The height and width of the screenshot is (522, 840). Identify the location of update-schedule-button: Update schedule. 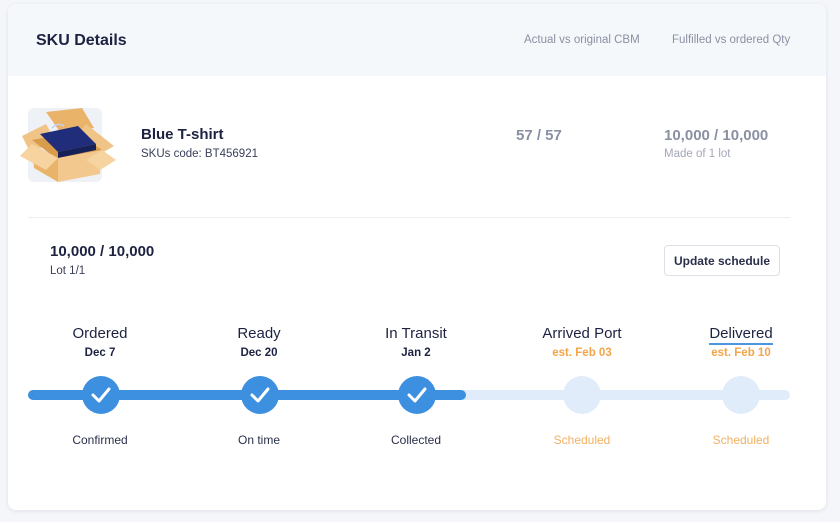
(722, 260).